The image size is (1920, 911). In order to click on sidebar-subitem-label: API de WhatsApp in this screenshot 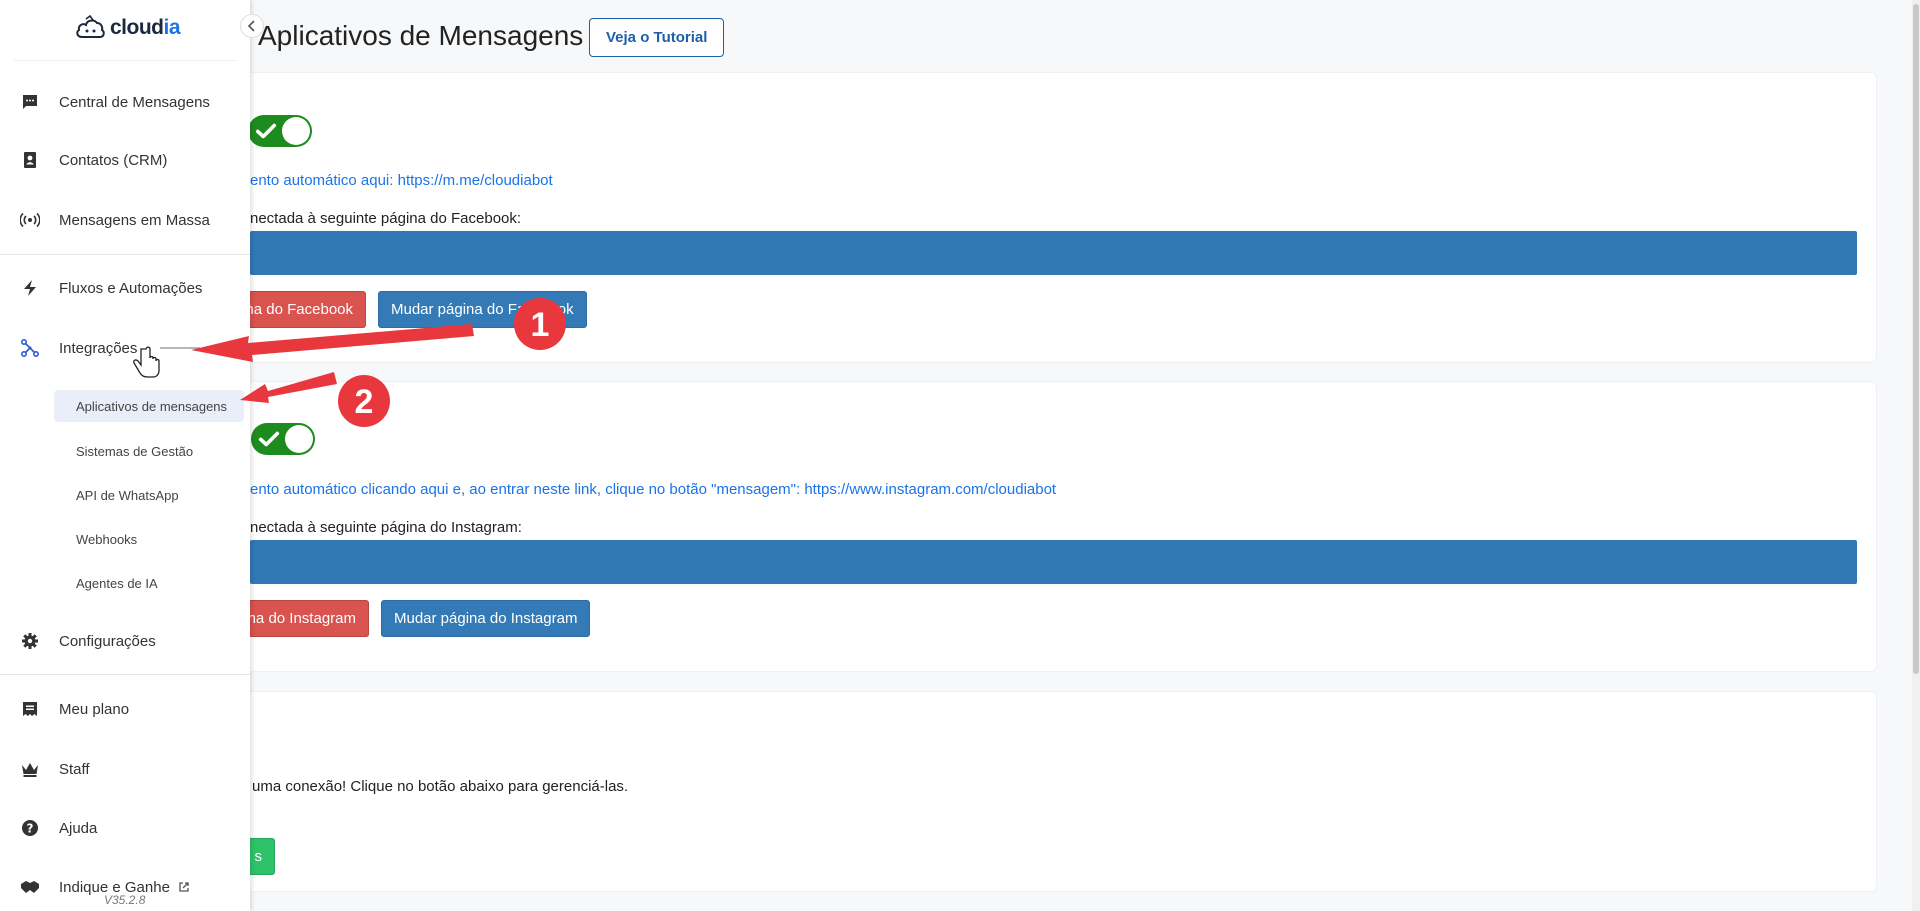, I will do `click(127, 495)`.